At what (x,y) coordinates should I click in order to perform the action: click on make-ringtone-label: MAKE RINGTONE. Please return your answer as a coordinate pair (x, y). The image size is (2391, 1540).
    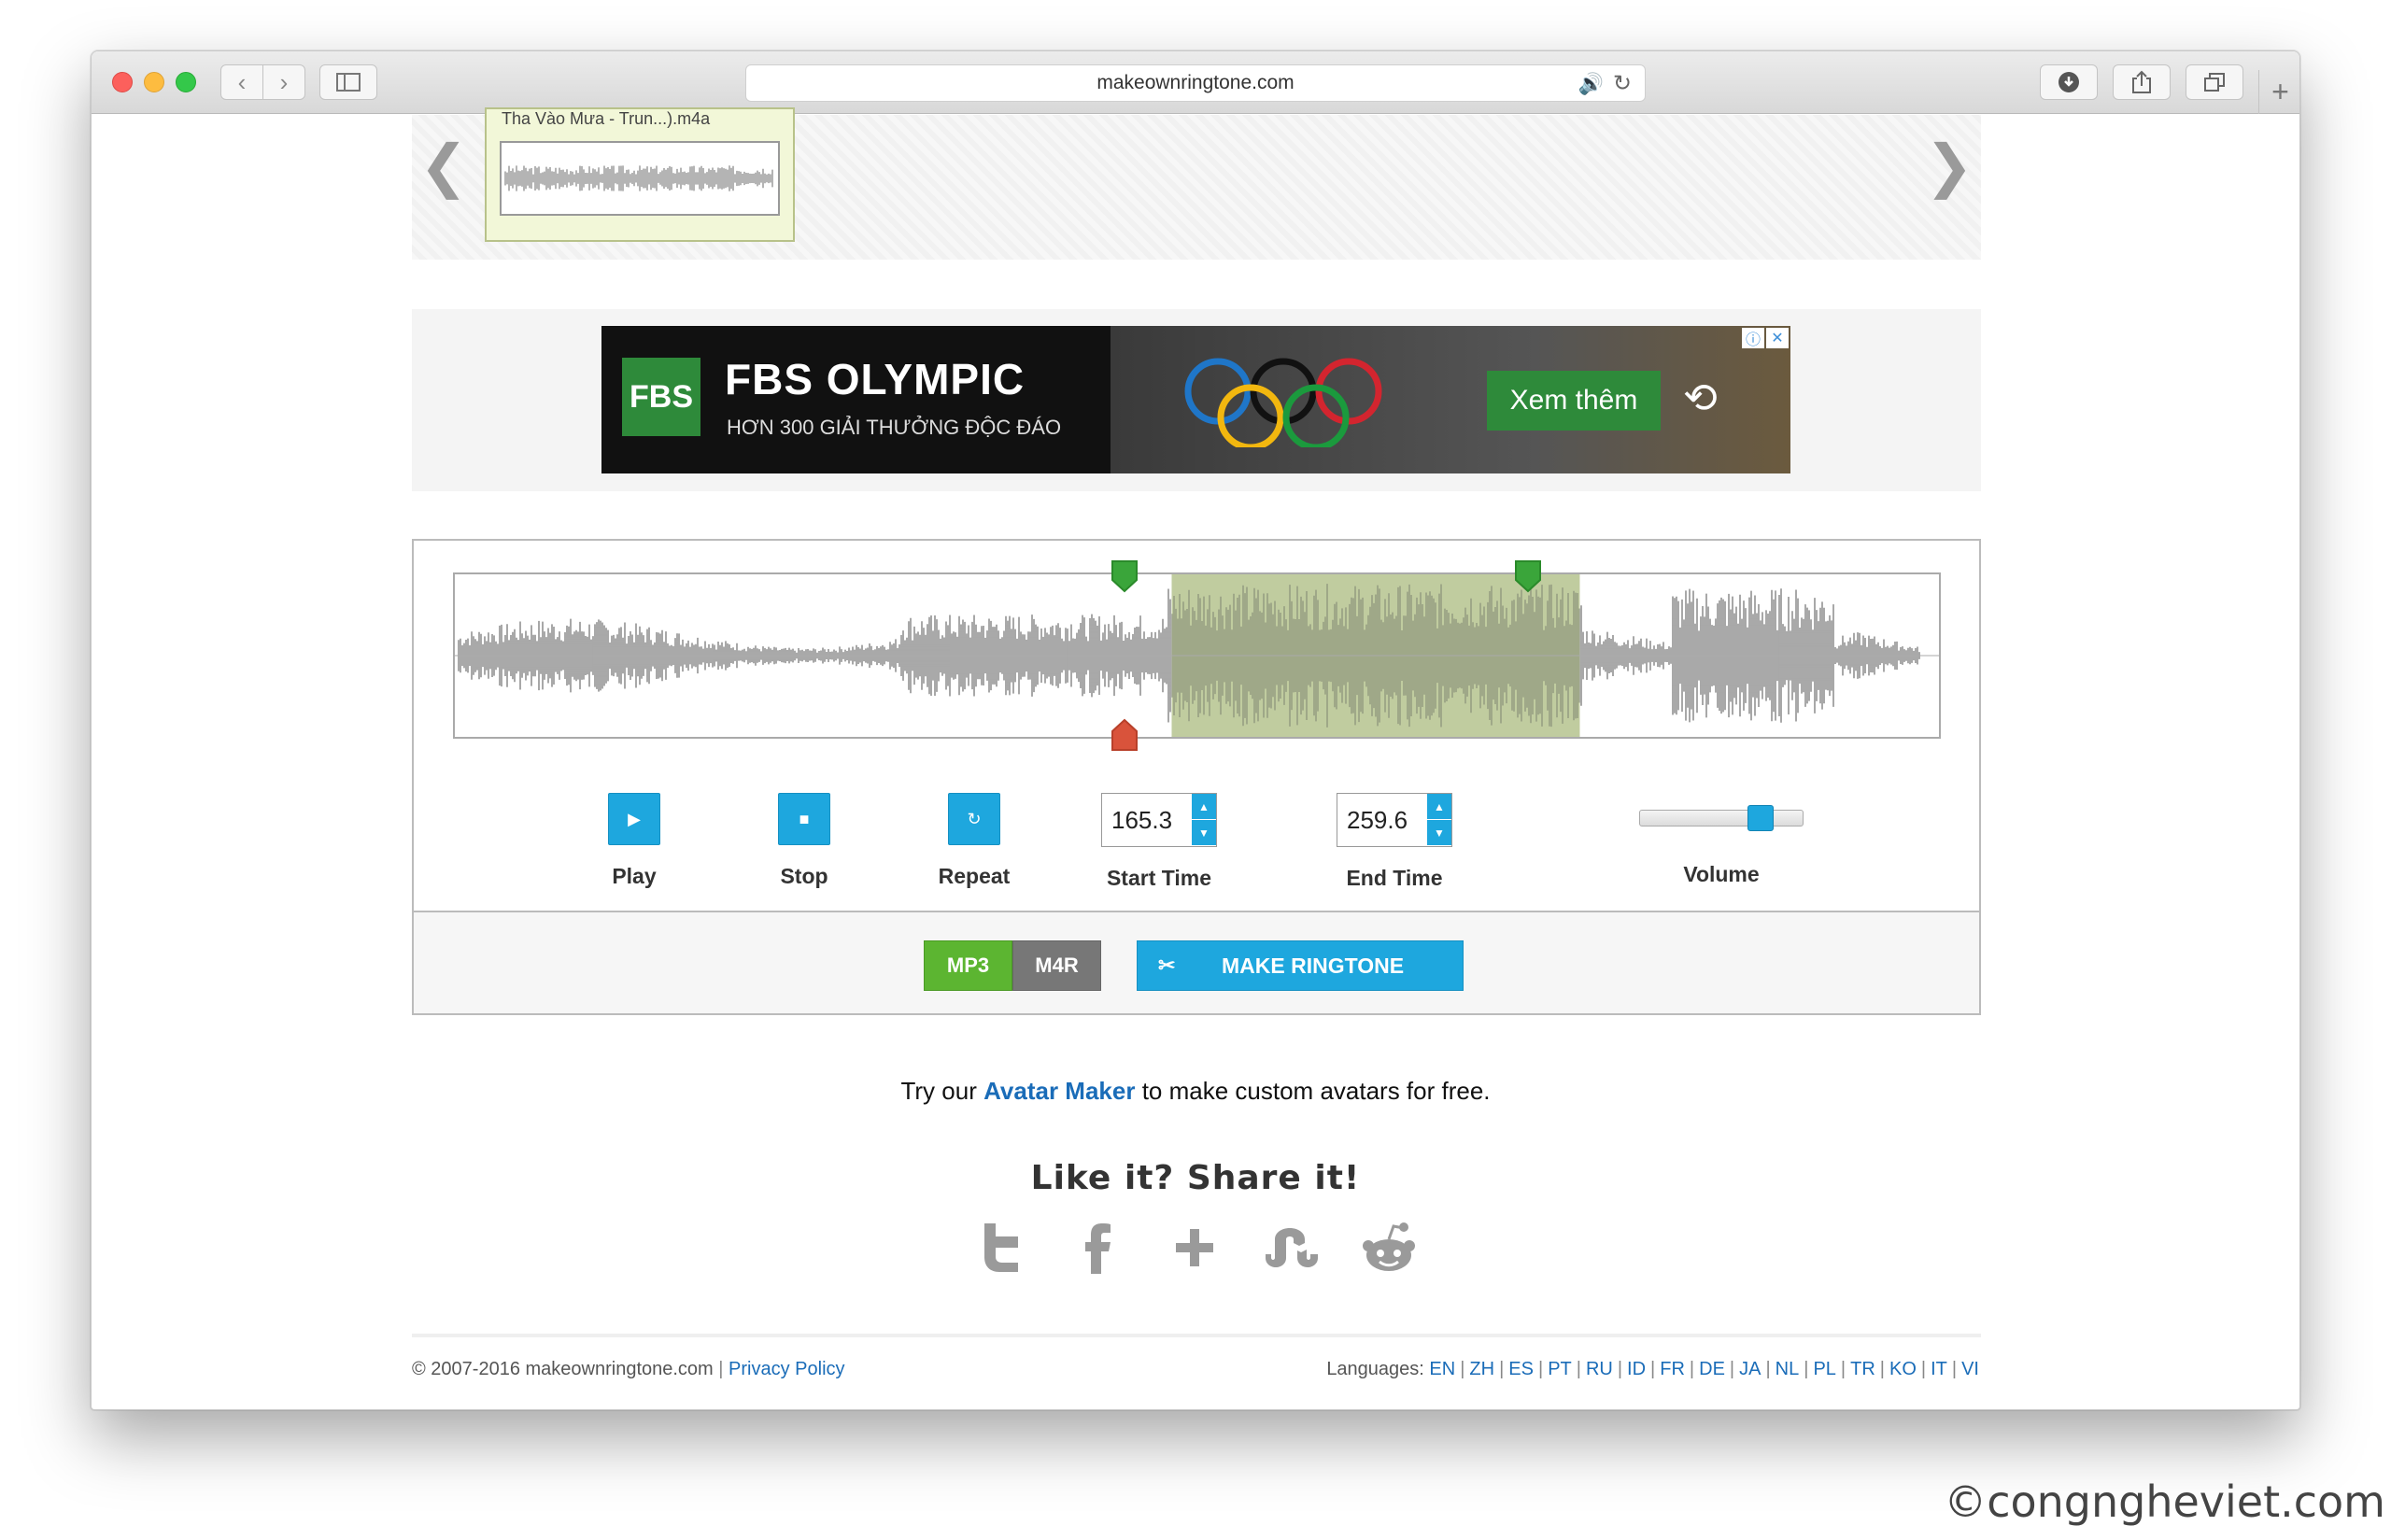
    Looking at the image, I should click on (1314, 965).